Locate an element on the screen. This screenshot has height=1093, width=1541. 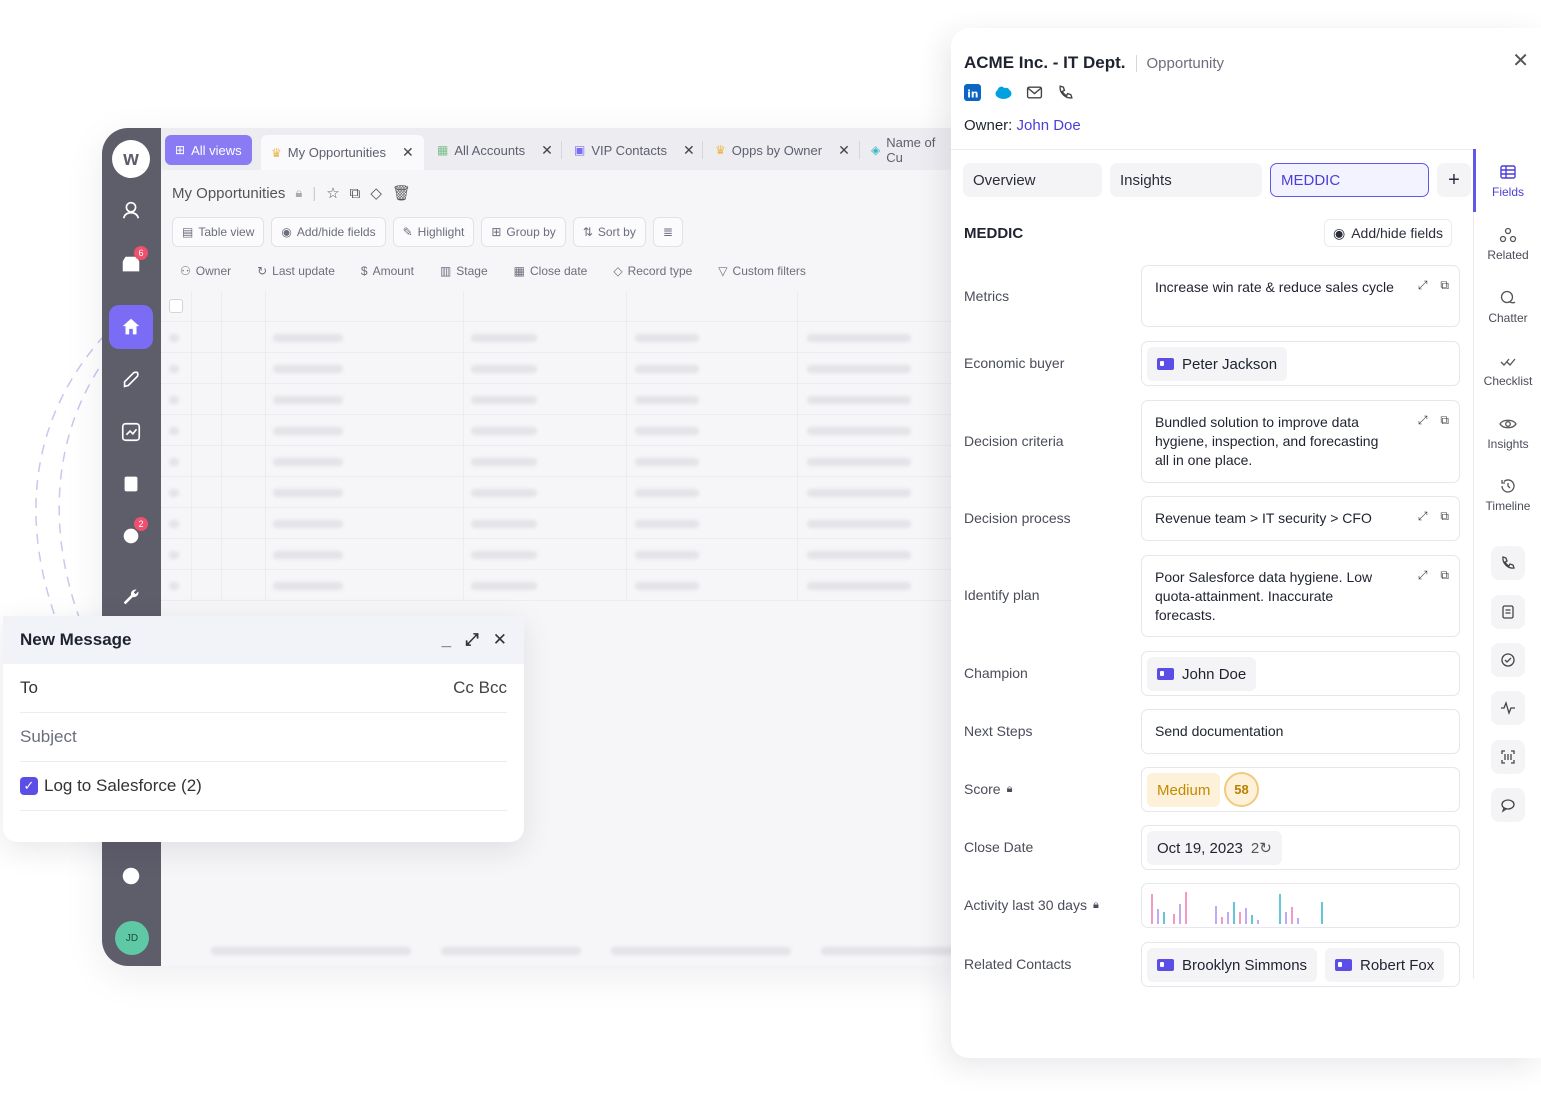
chart-icon is located at coordinates (131, 432).